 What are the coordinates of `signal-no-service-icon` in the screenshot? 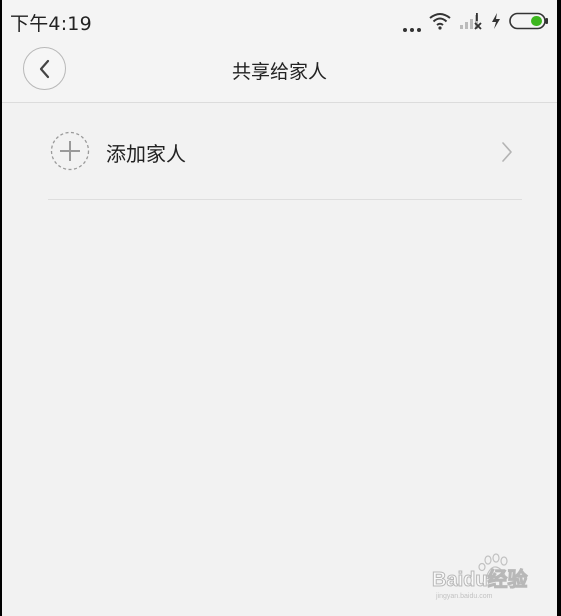 It's located at (471, 21).